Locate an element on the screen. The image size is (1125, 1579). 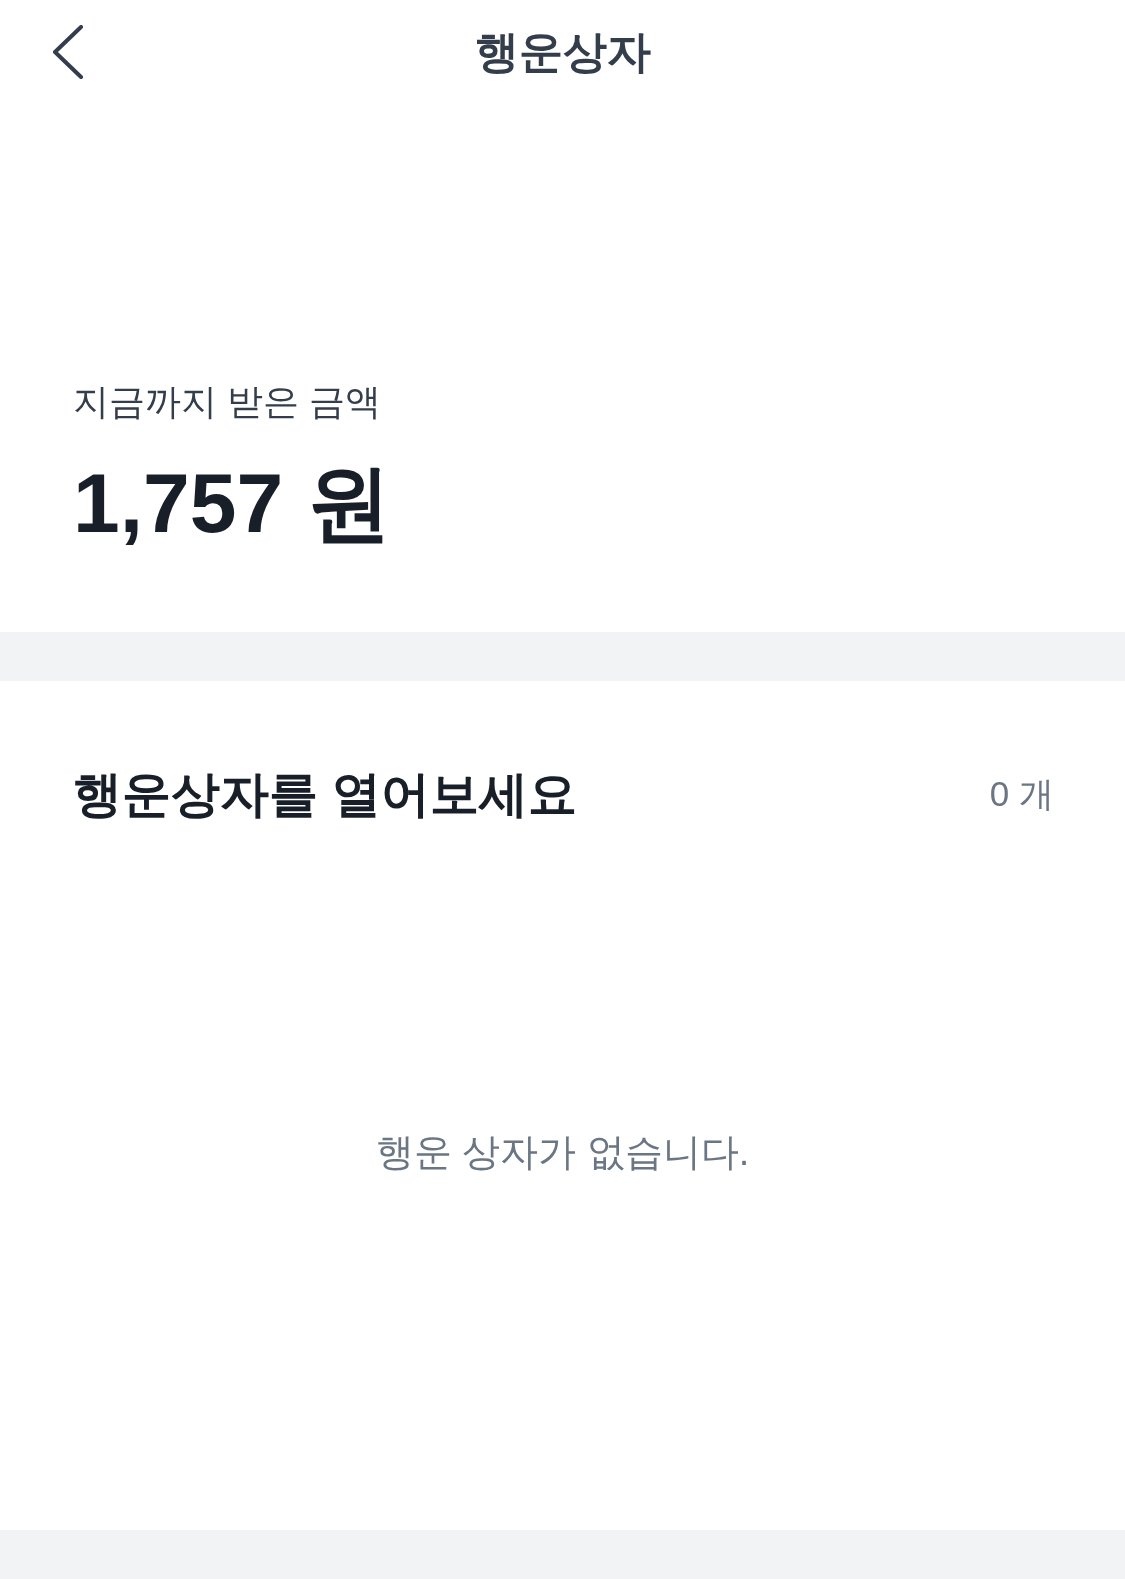
total-amount: 1,757 원 is located at coordinates (232, 504).